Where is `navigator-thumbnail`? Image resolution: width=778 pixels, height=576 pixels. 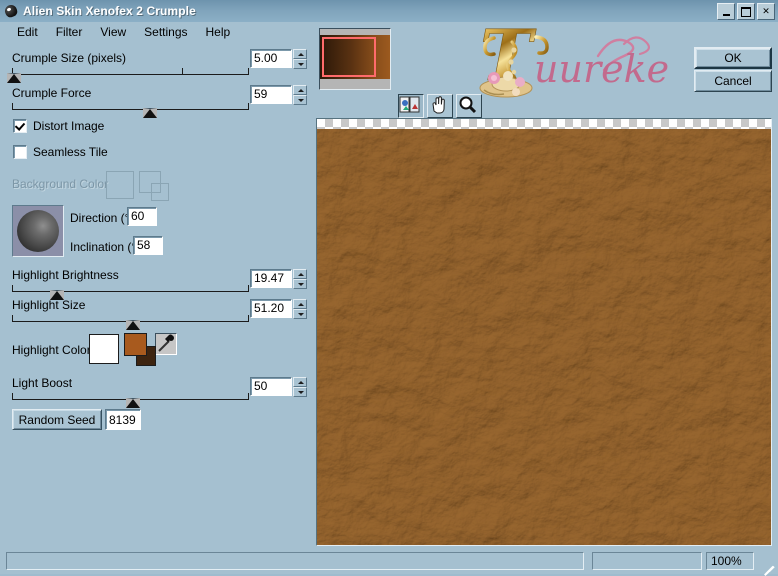 navigator-thumbnail is located at coordinates (355, 59).